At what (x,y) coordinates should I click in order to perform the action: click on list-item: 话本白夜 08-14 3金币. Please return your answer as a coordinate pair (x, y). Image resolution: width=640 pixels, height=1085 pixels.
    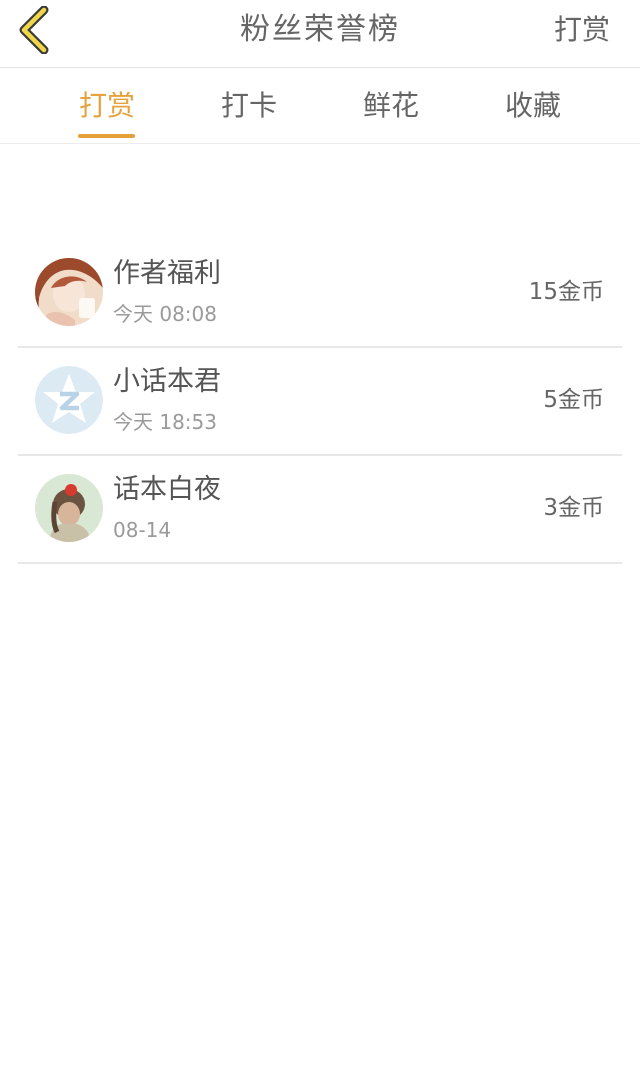
    Looking at the image, I should click on (320, 510).